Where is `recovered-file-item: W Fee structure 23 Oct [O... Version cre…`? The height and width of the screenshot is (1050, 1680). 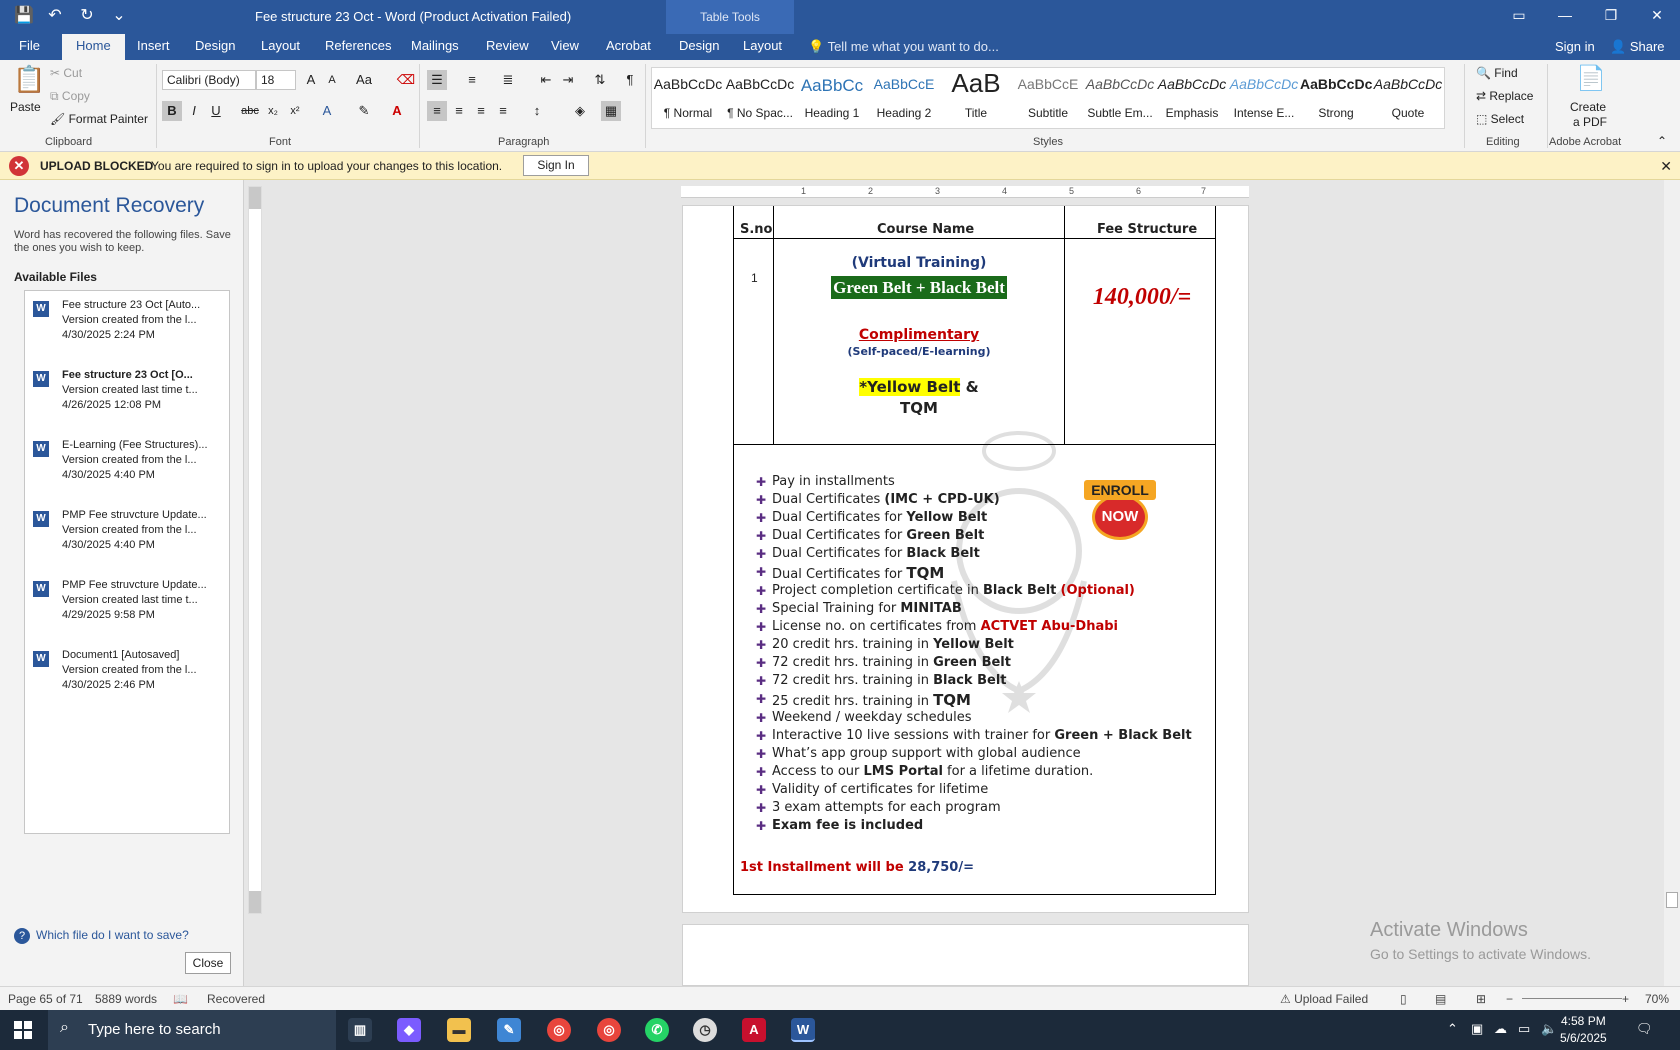
recovered-file-item: W Fee structure 23 Oct [O... Version cre… is located at coordinates (129, 399).